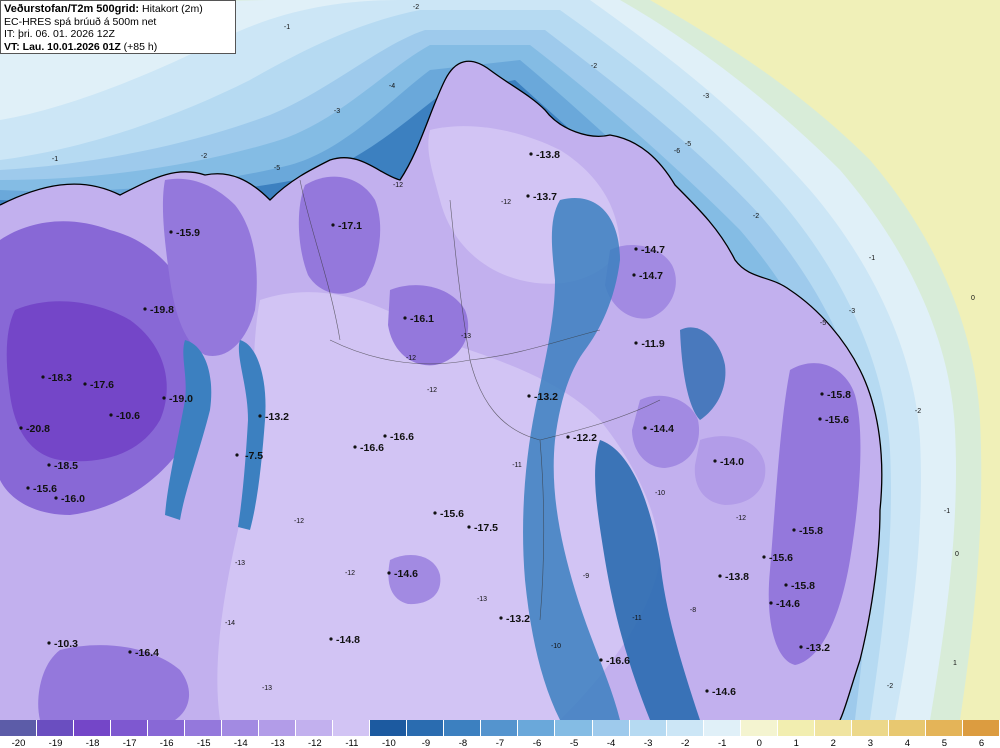 The width and height of the screenshot is (1000, 748). Describe the element at coordinates (839, 395) in the screenshot. I see `point-temperature: -15.8` at that location.